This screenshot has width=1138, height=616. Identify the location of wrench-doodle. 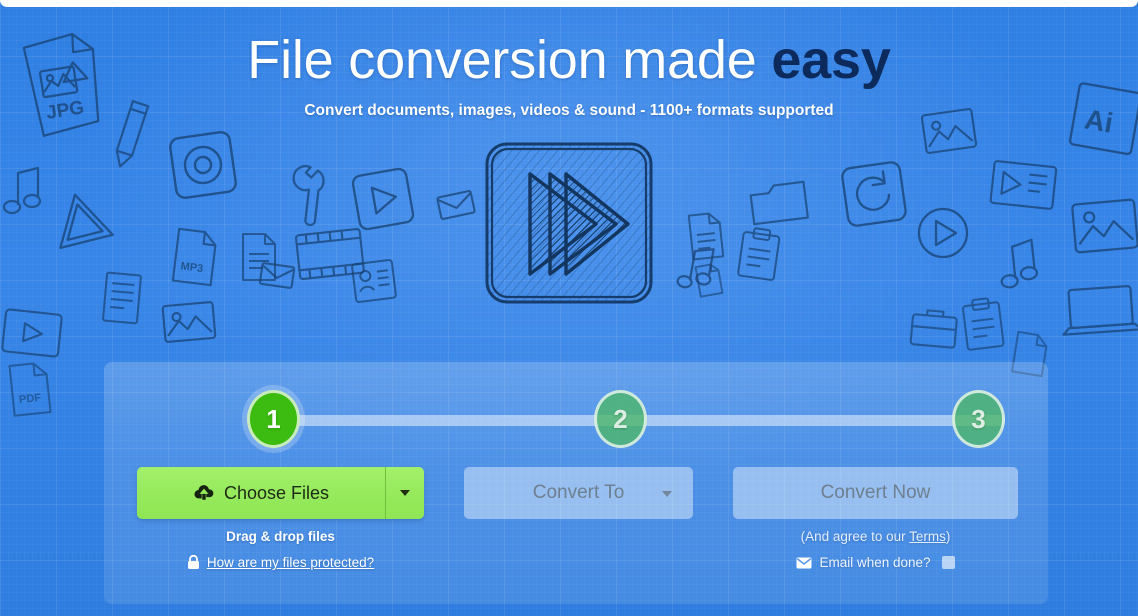
(308, 195).